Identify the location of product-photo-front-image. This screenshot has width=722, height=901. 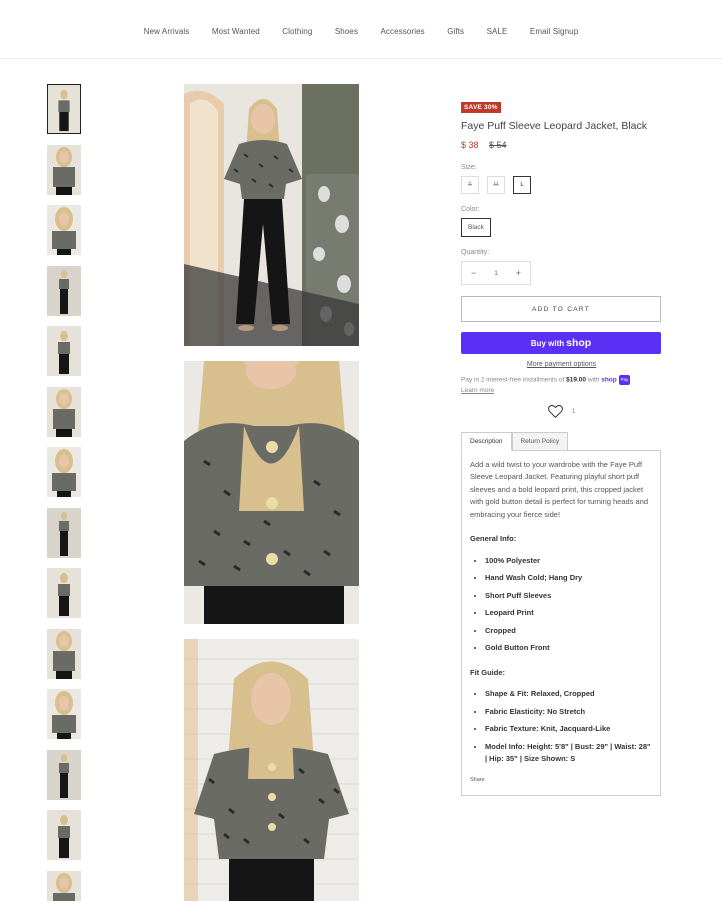
(271, 770).